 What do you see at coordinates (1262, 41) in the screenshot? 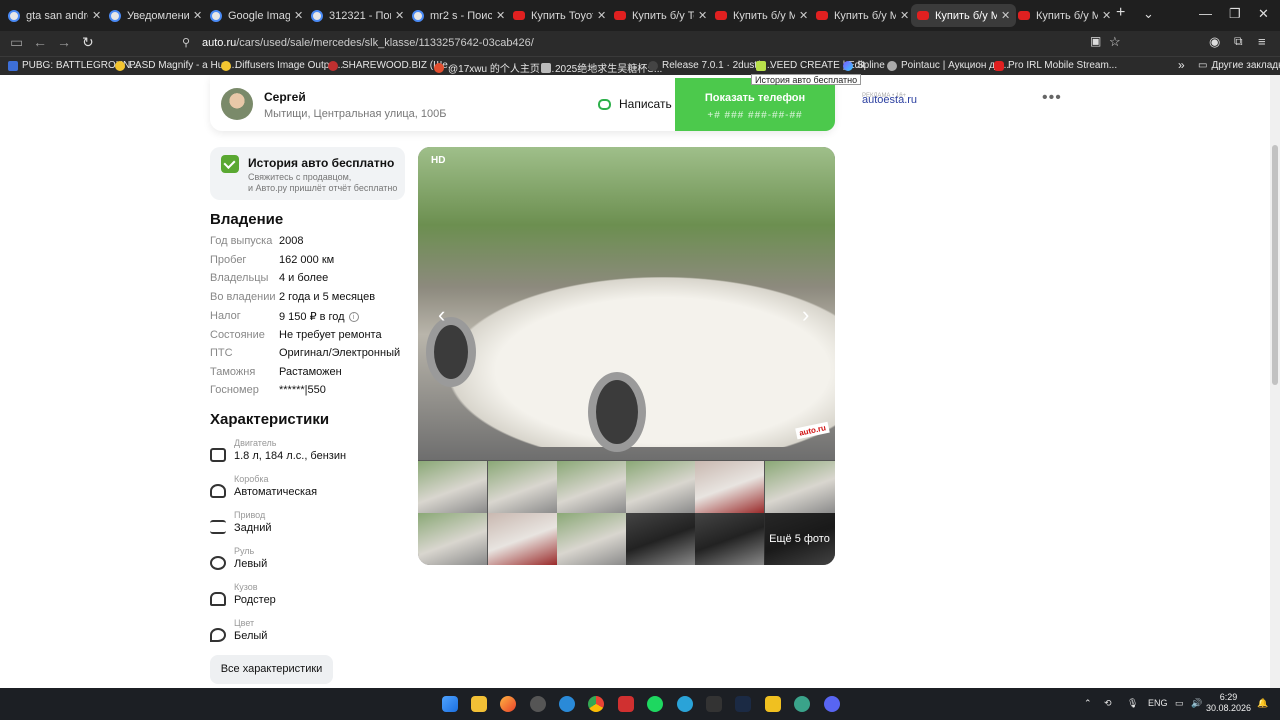
I see `menu-icon: ≡` at bounding box center [1262, 41].